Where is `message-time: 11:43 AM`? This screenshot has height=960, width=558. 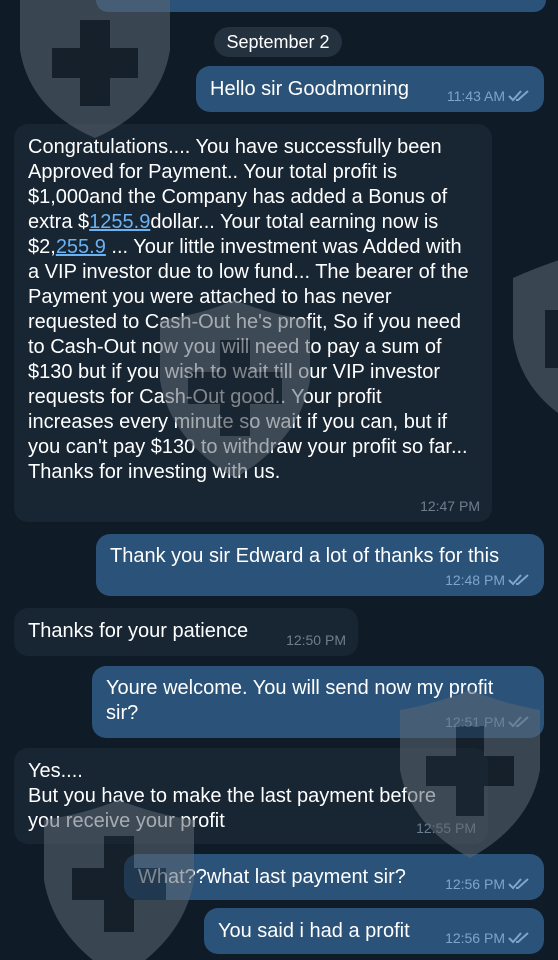
message-time: 11:43 AM is located at coordinates (475, 96).